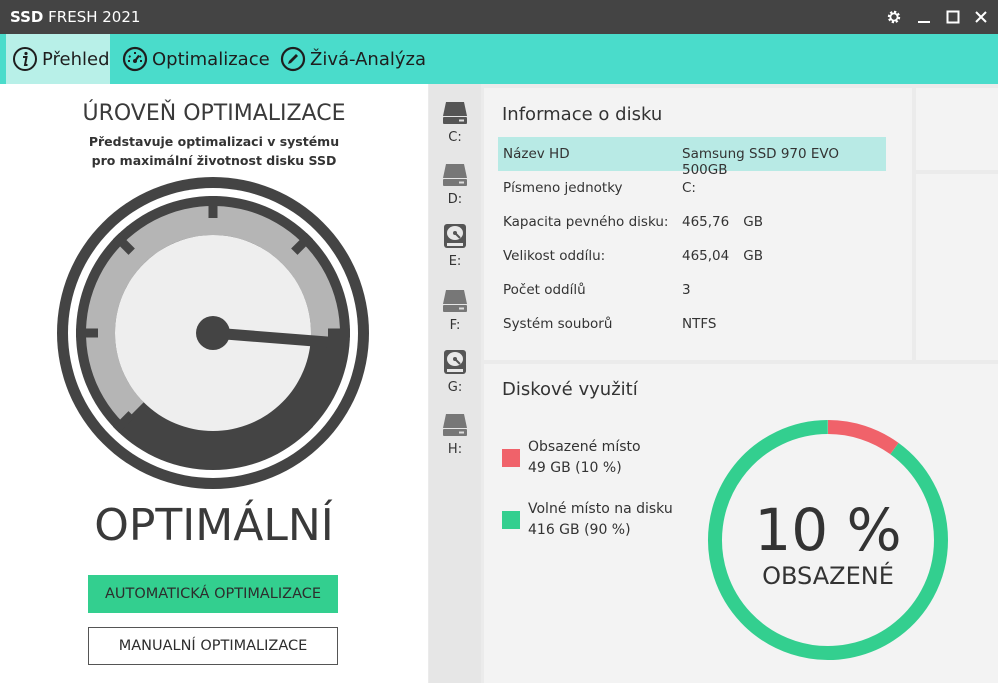 This screenshot has width=998, height=683. What do you see at coordinates (455, 113) in the screenshot?
I see `ssd-drive-icon` at bounding box center [455, 113].